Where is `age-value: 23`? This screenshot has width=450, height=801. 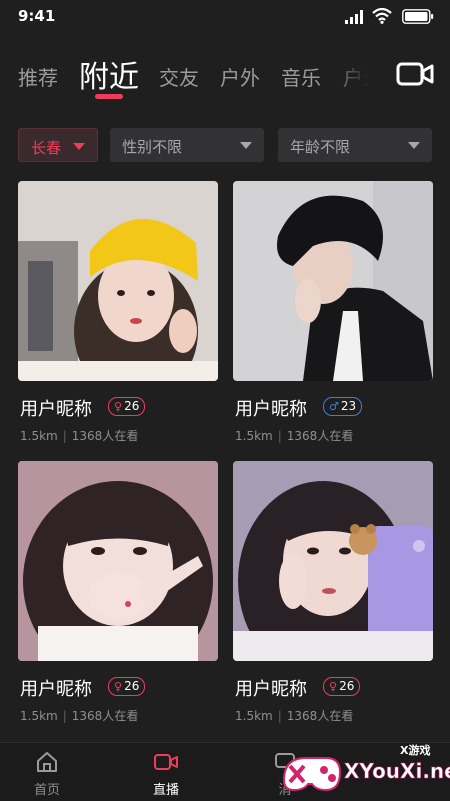
age-value: 23 is located at coordinates (348, 406).